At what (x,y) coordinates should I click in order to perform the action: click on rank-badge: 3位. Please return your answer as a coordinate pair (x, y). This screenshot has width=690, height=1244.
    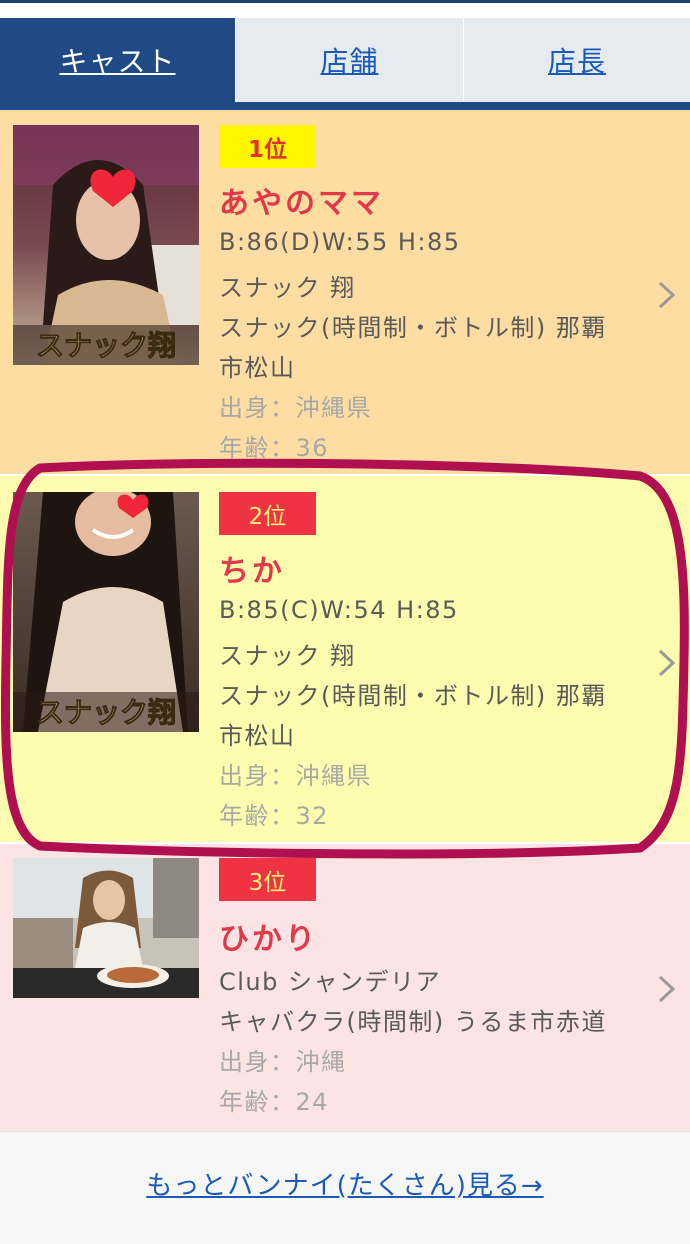
    Looking at the image, I should click on (267, 879).